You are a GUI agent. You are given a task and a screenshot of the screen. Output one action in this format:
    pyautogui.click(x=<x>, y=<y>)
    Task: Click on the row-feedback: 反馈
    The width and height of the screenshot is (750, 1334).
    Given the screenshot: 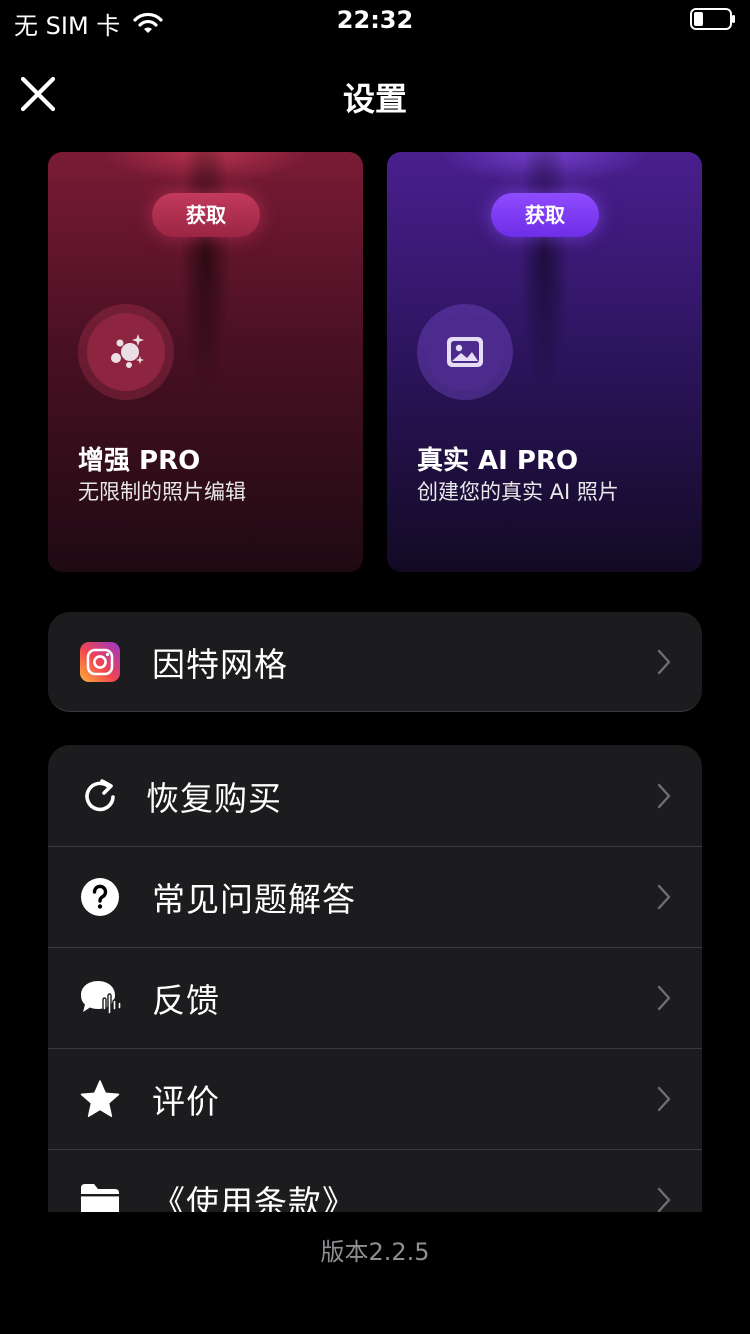 What is the action you would take?
    pyautogui.click(x=375, y=997)
    